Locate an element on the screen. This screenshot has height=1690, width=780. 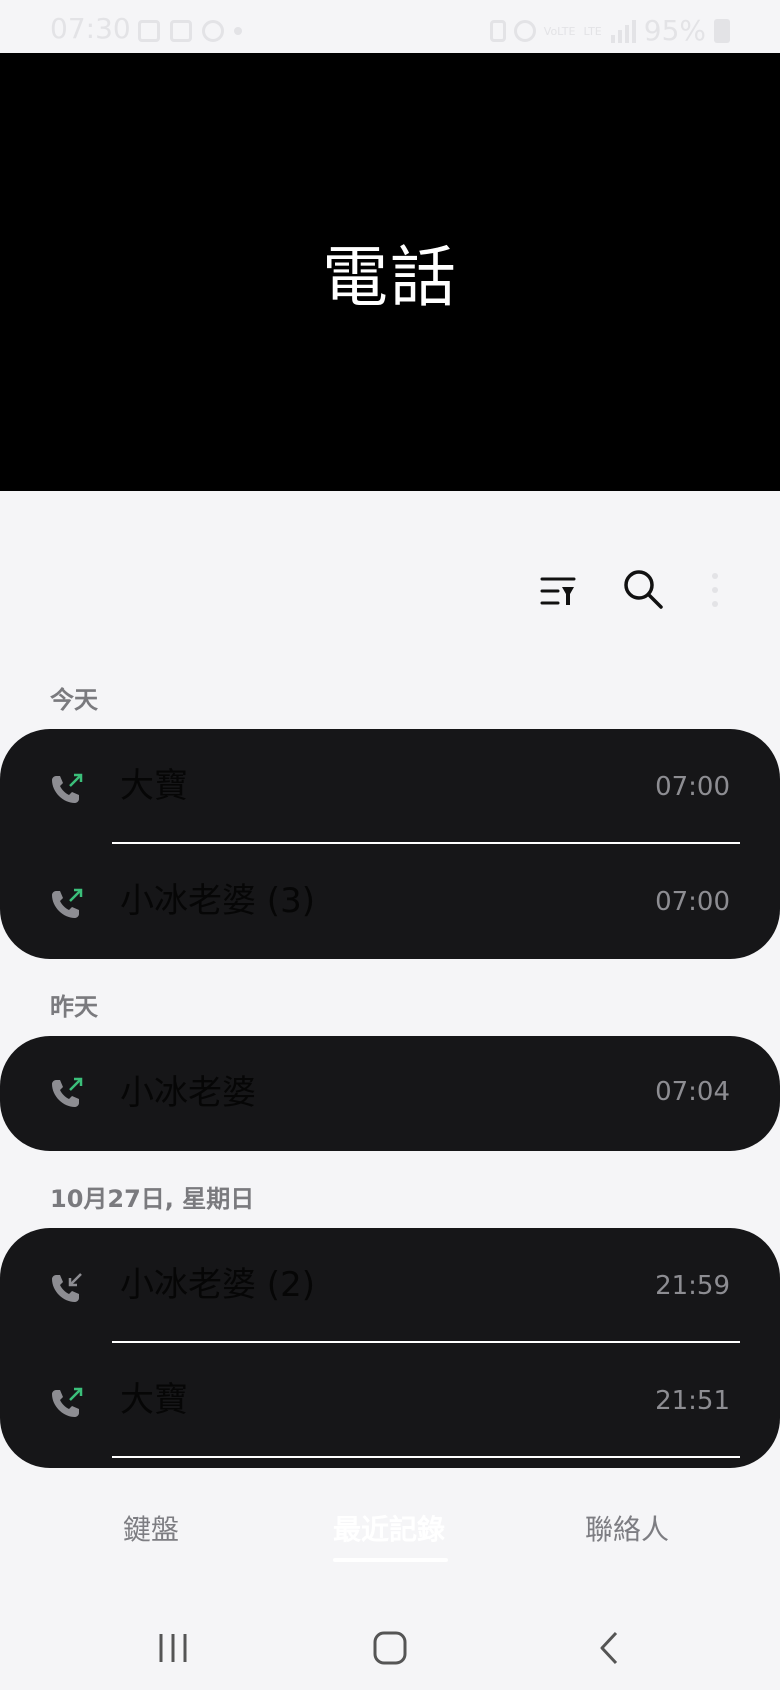
more-notifications-icon is located at coordinates (238, 31).